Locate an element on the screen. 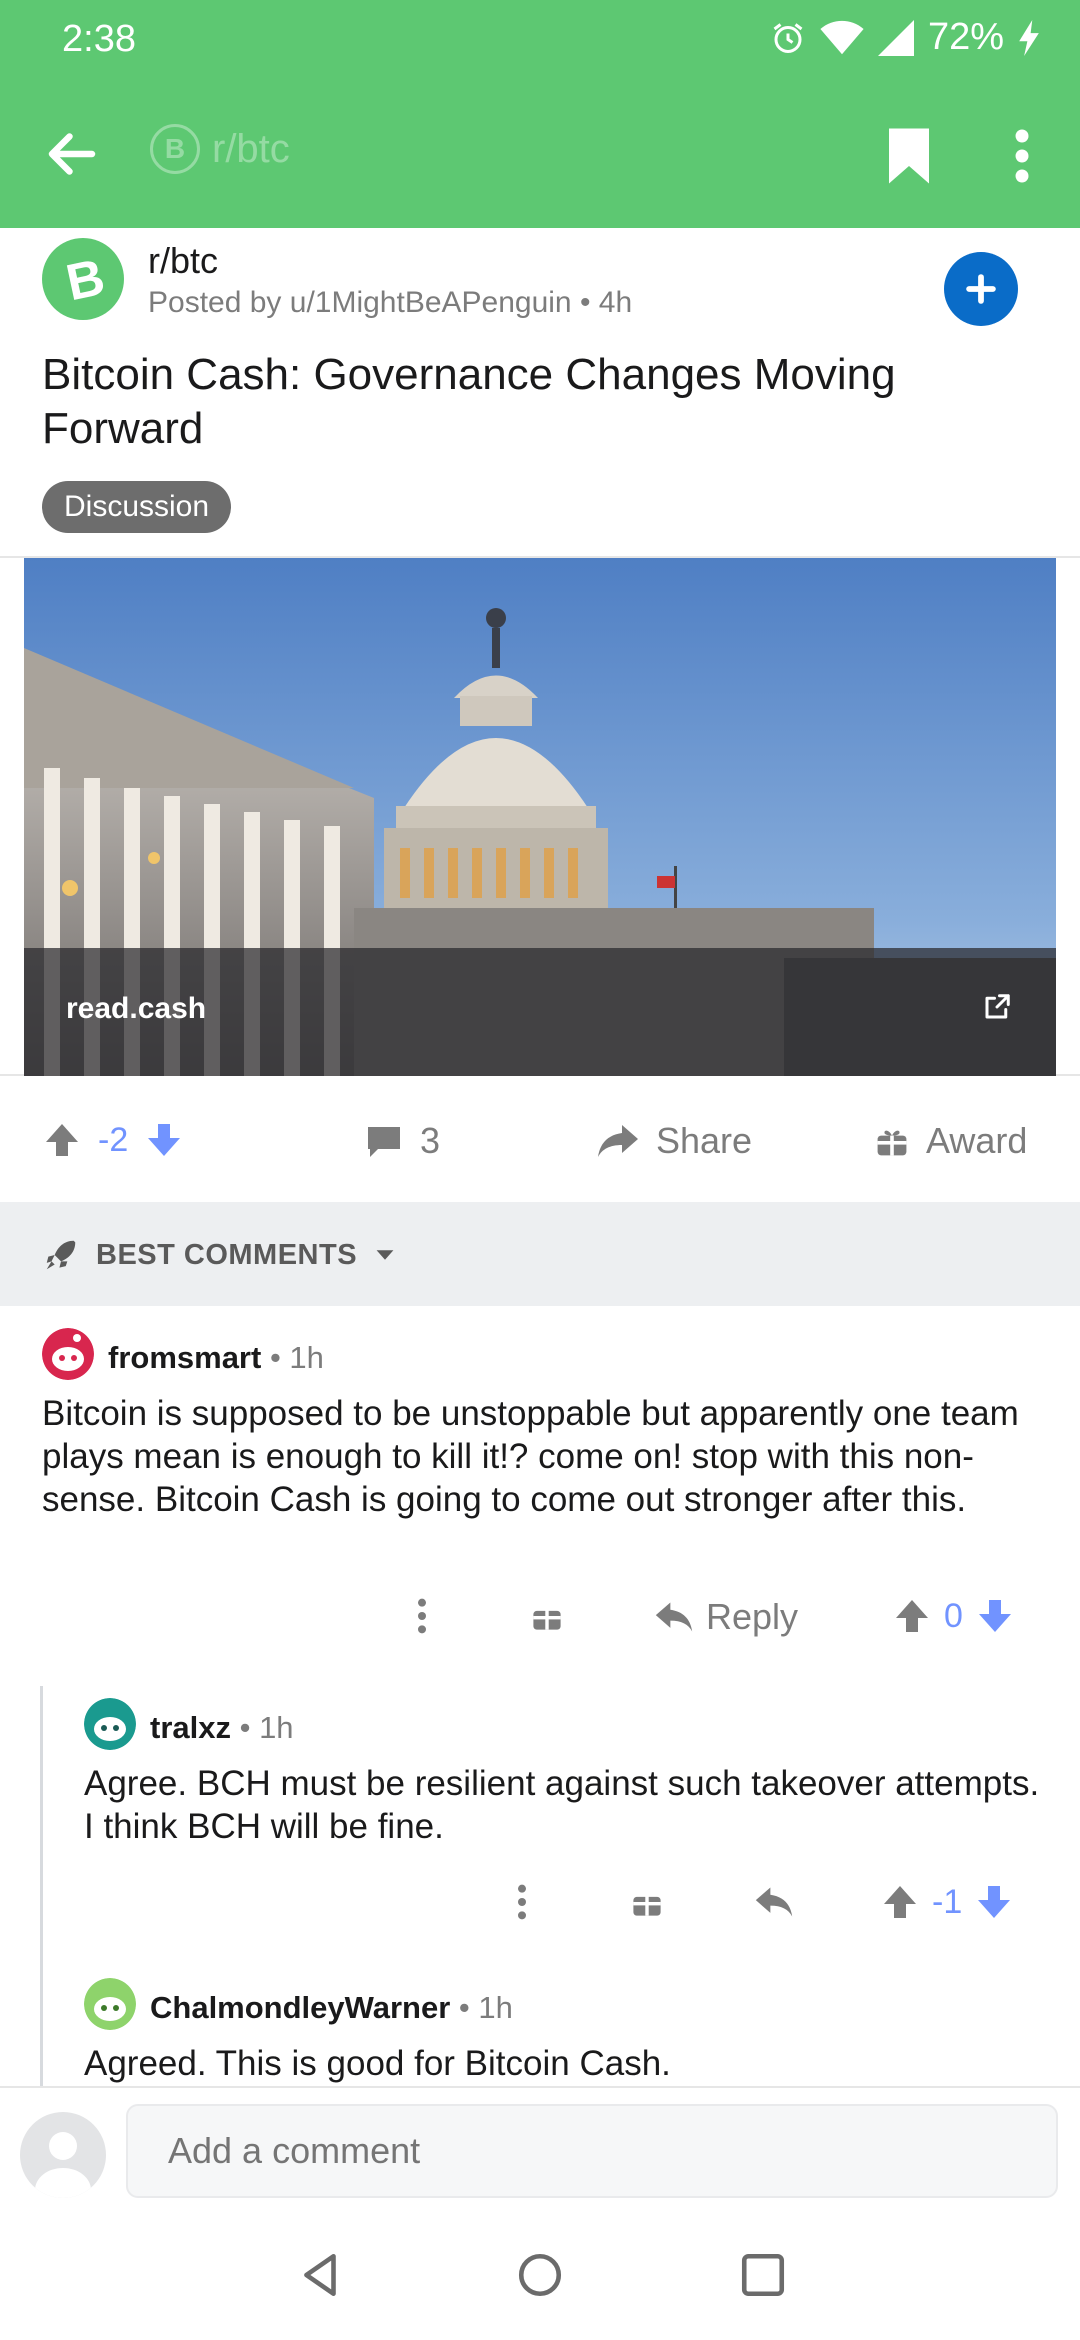  comment-composer is located at coordinates (540, 2146).